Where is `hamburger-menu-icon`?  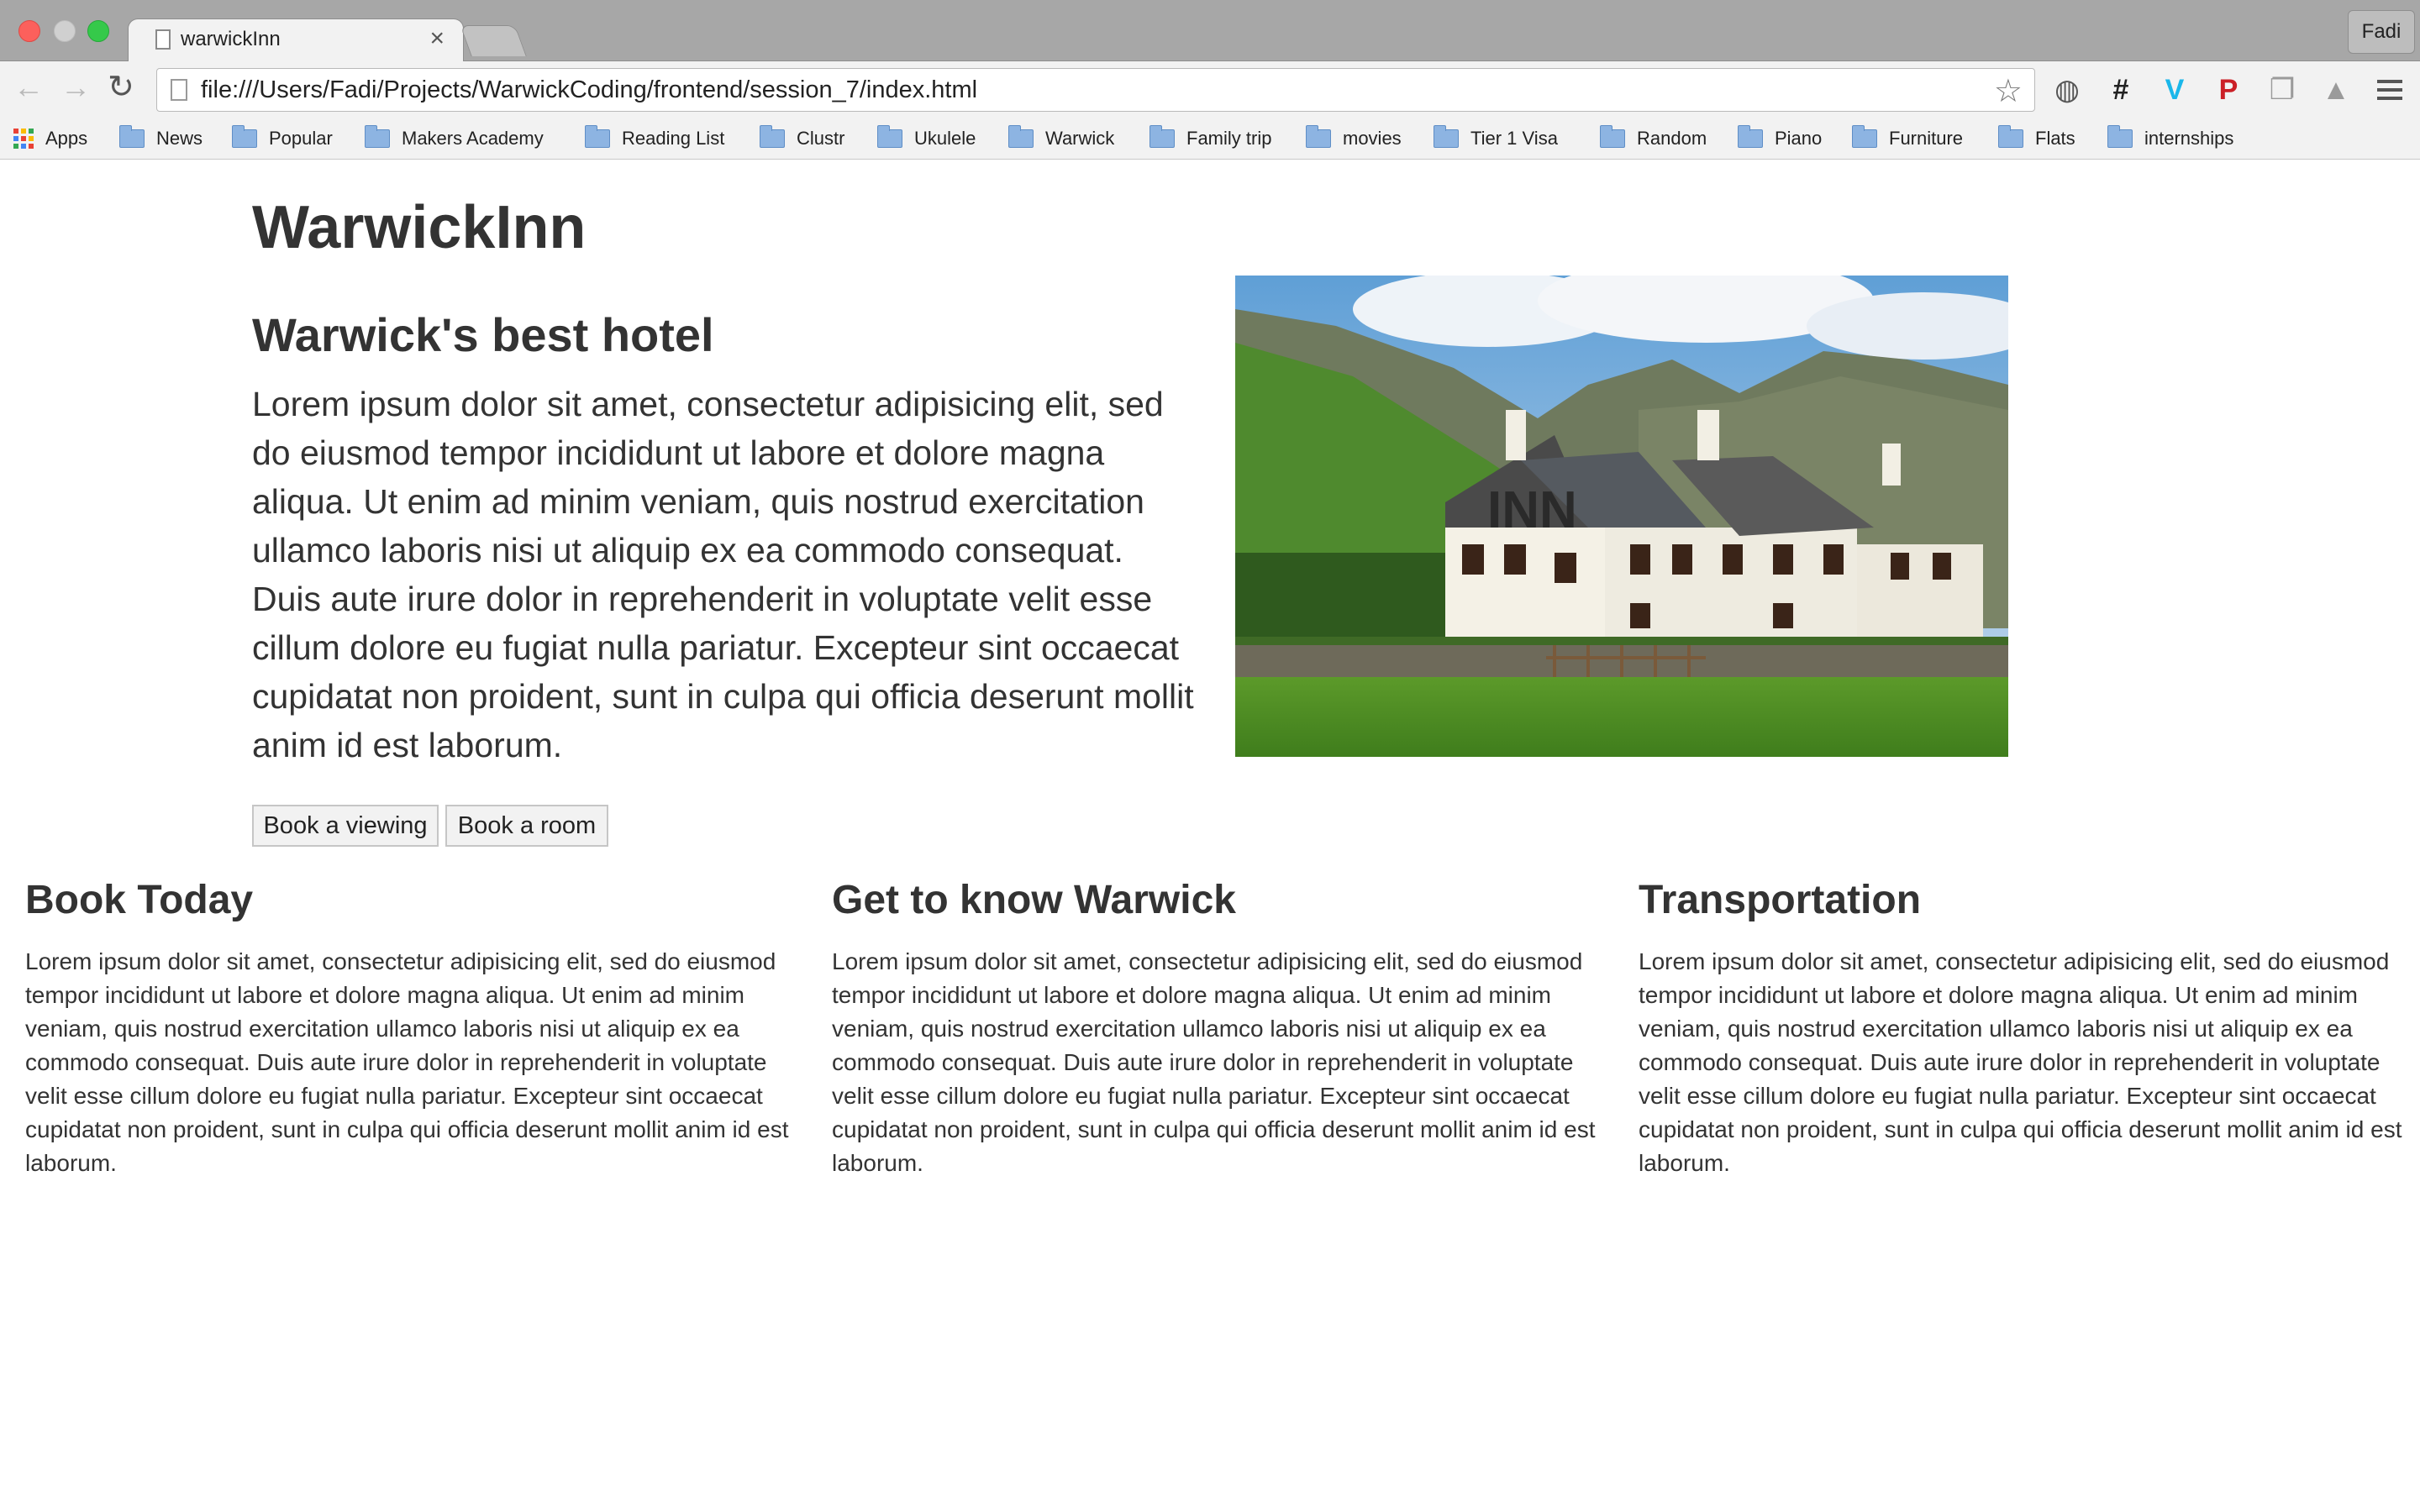 hamburger-menu-icon is located at coordinates (2390, 89).